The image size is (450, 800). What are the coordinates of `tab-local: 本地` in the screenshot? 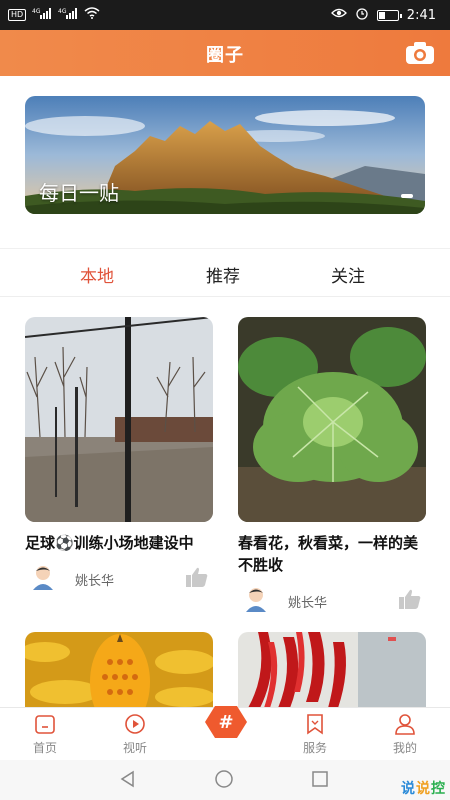 It's located at (97, 274).